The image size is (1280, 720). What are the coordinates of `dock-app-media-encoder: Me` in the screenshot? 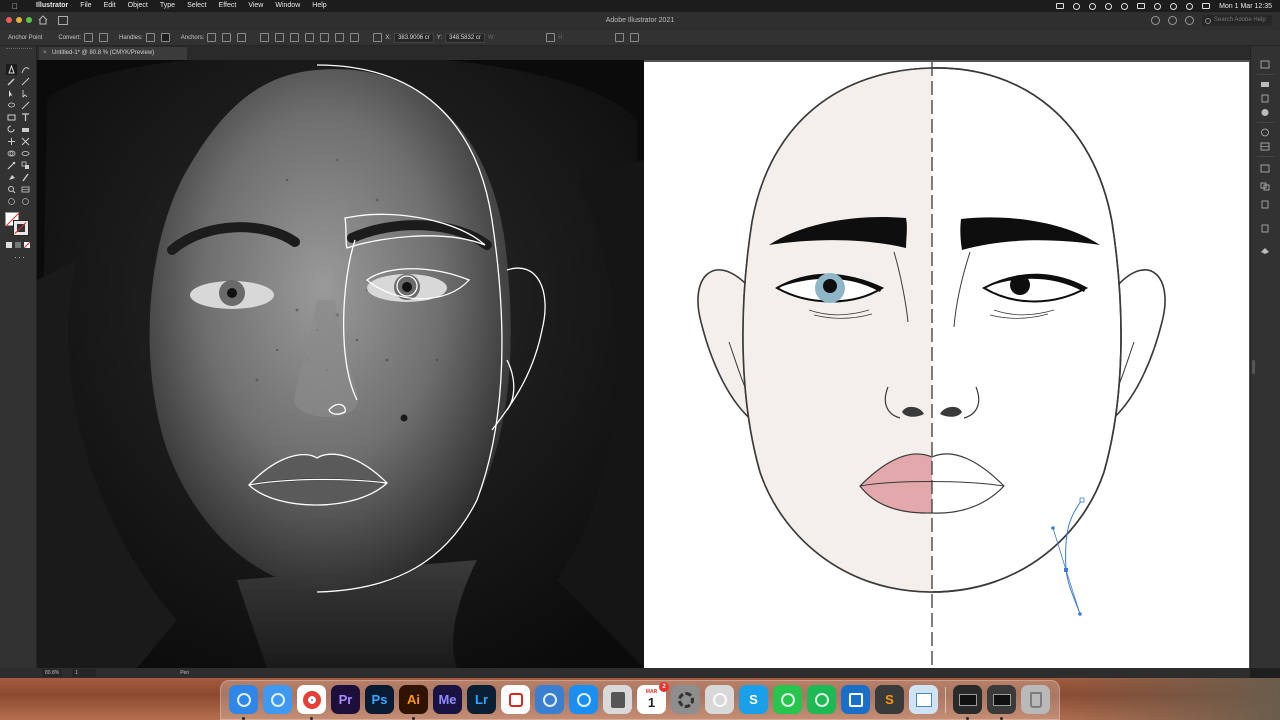 It's located at (447, 699).